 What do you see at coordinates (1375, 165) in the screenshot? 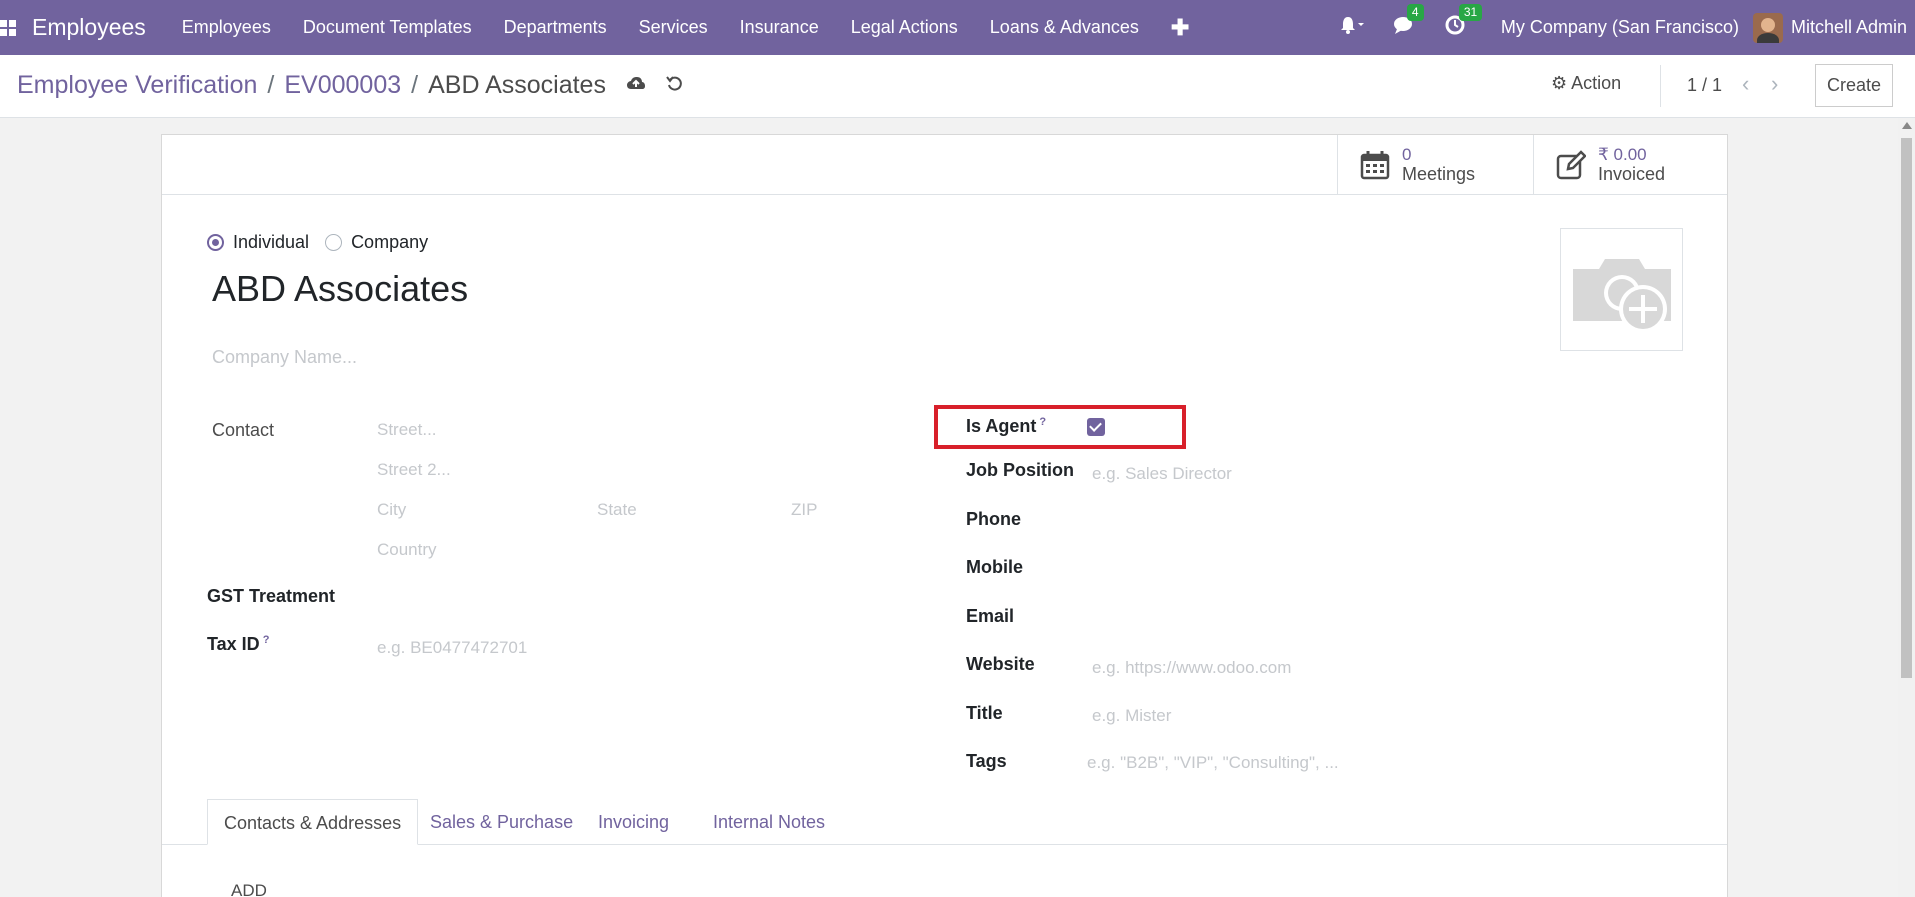
I see `calendar-icon` at bounding box center [1375, 165].